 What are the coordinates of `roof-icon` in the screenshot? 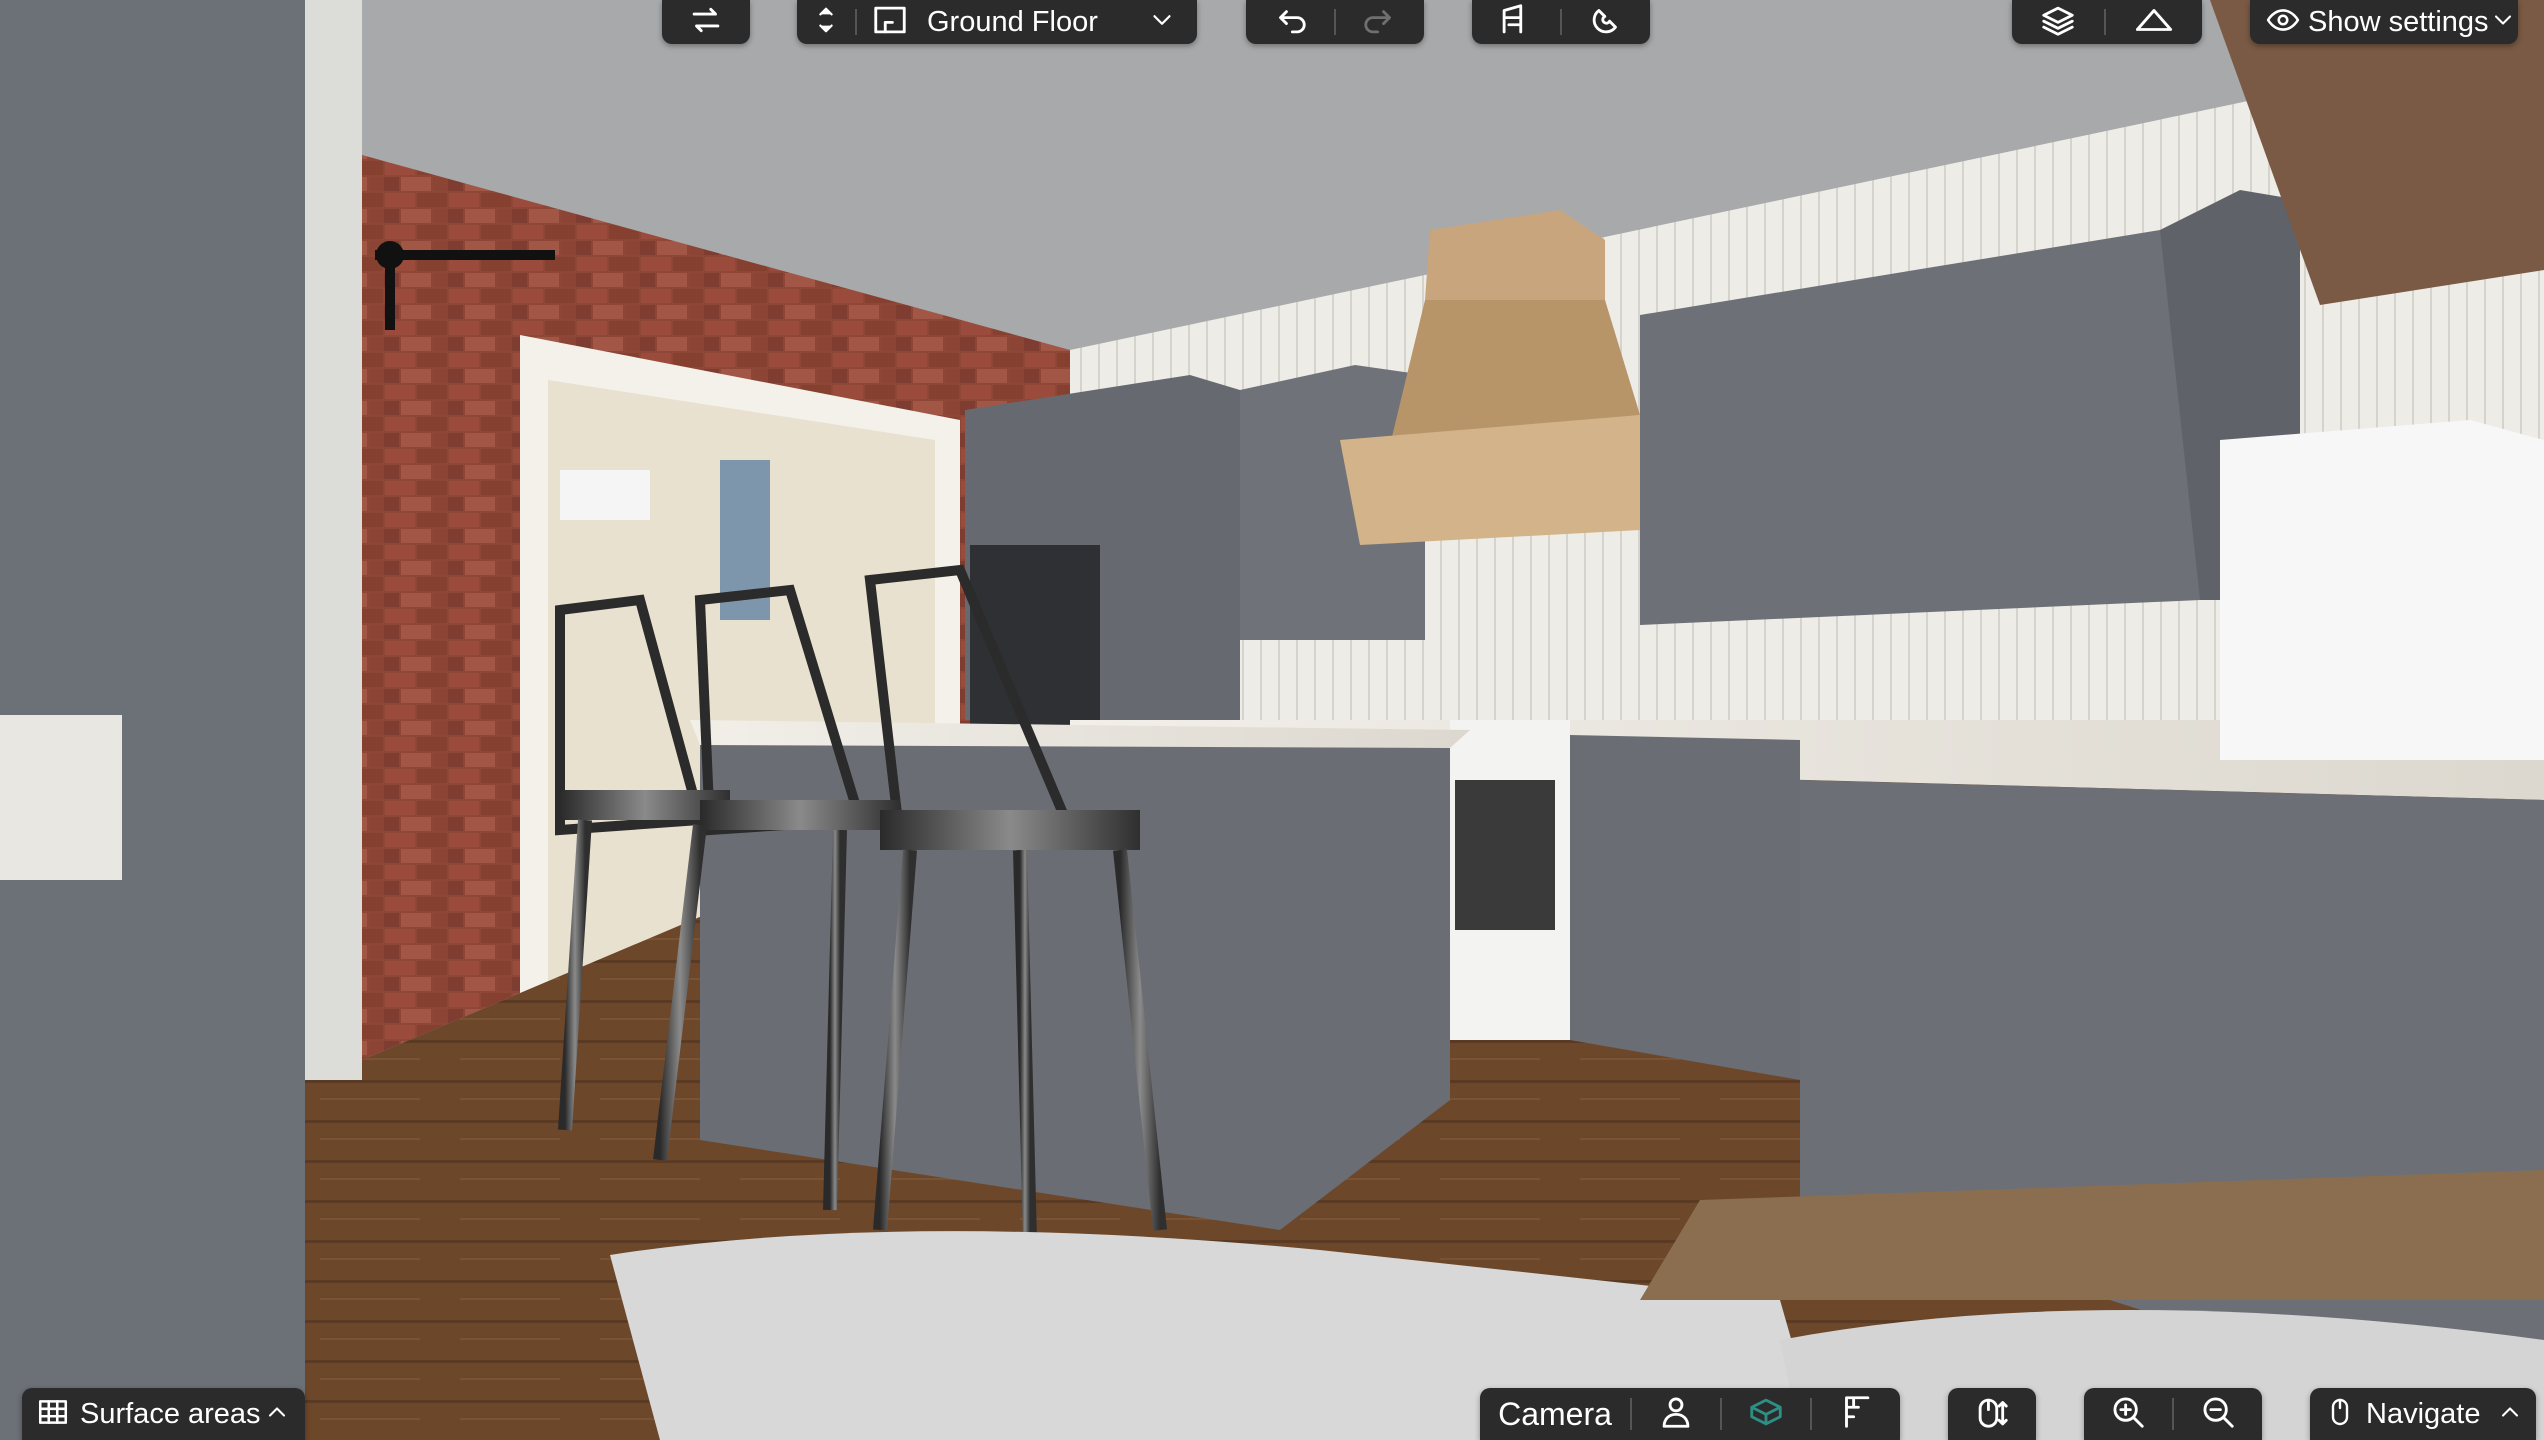 It's located at (2154, 22).